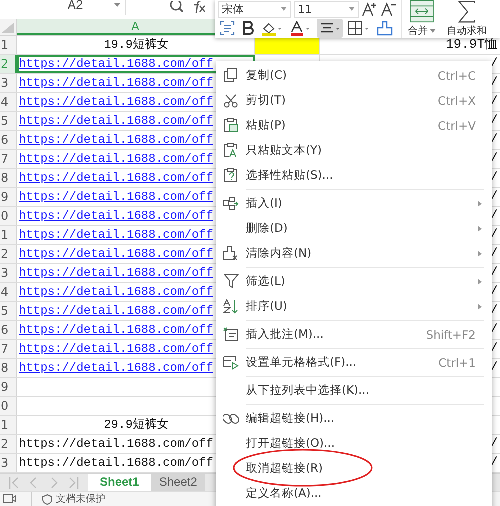  Describe the element at coordinates (354, 468) in the screenshot. I see `menu-item: 取消超链接(R)` at that location.